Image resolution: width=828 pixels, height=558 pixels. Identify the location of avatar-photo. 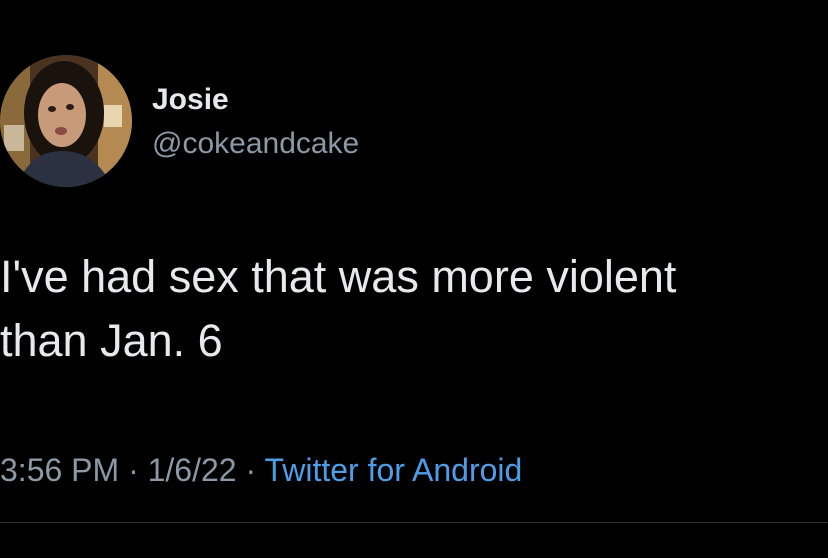
(66, 121).